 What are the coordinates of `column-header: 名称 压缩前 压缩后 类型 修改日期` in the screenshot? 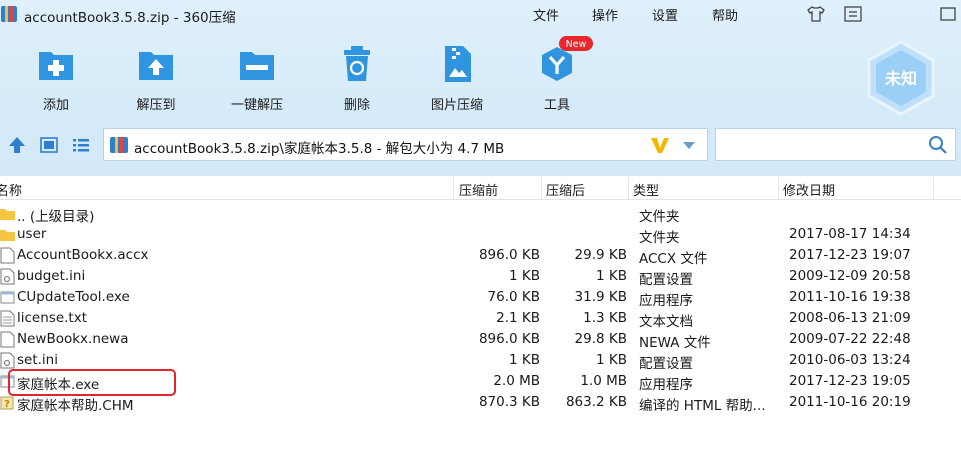 It's located at (480, 188).